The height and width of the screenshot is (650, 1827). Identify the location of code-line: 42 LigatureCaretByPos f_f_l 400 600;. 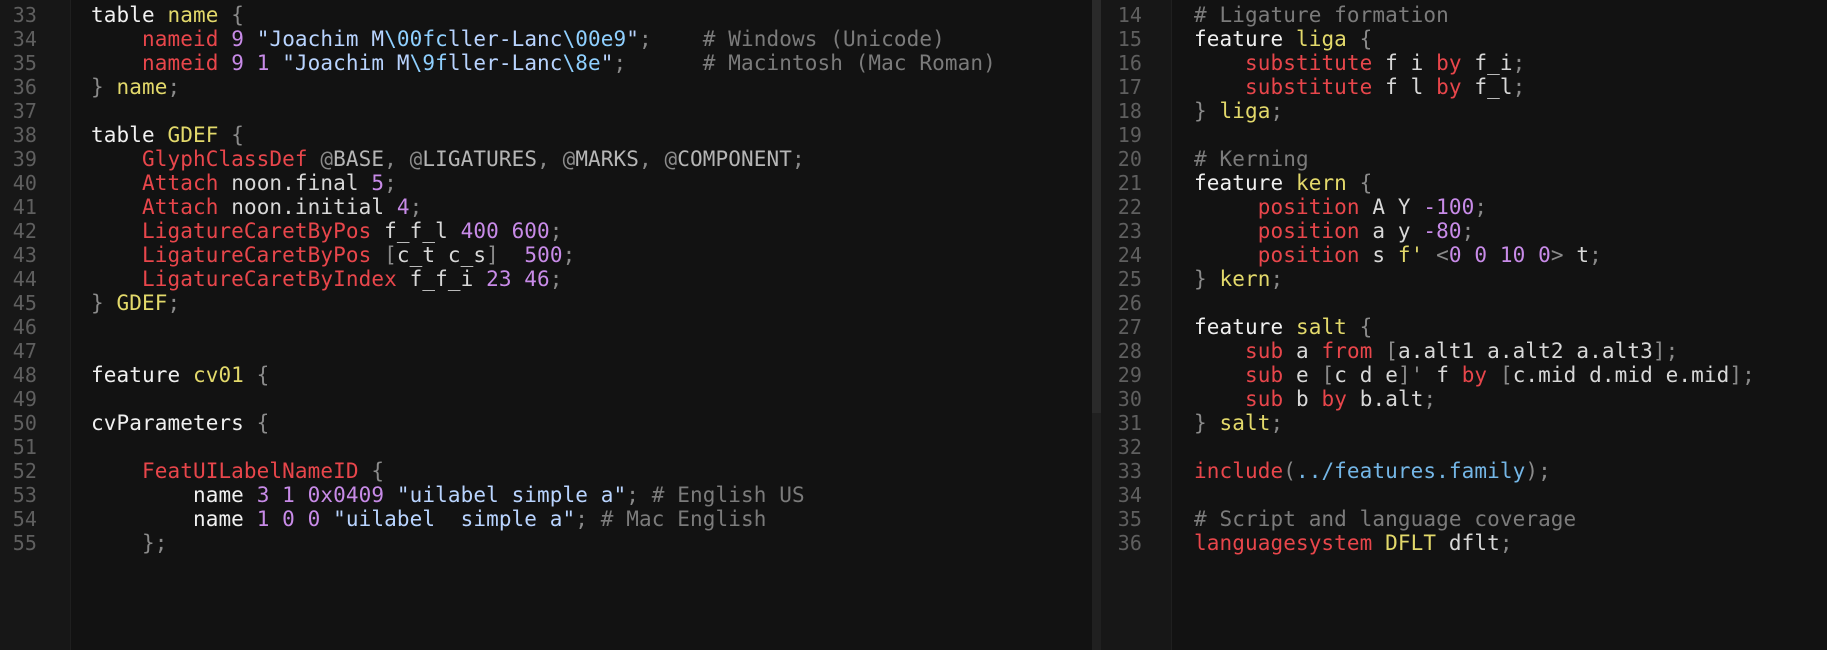
(546, 231).